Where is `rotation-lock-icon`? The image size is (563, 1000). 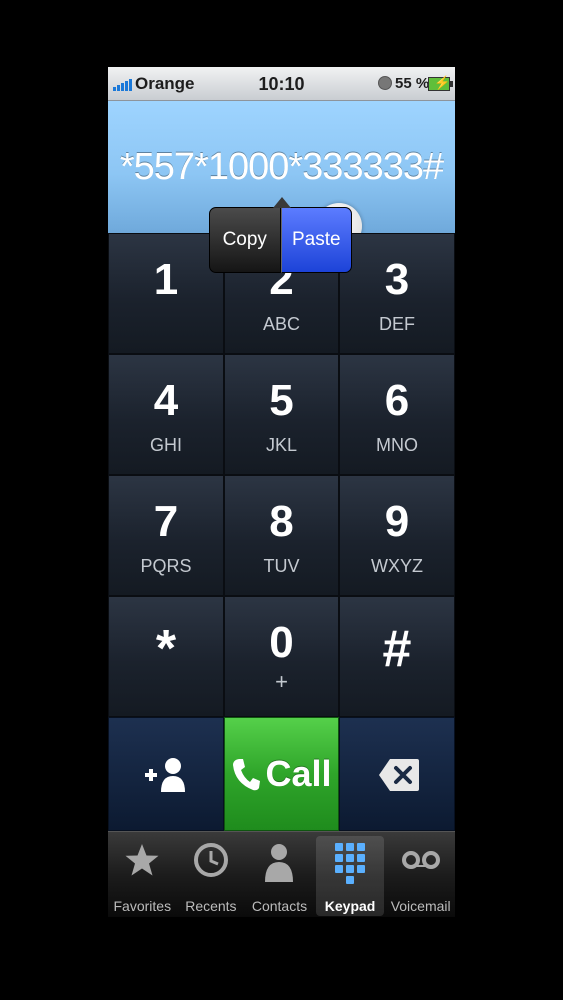
rotation-lock-icon is located at coordinates (385, 83).